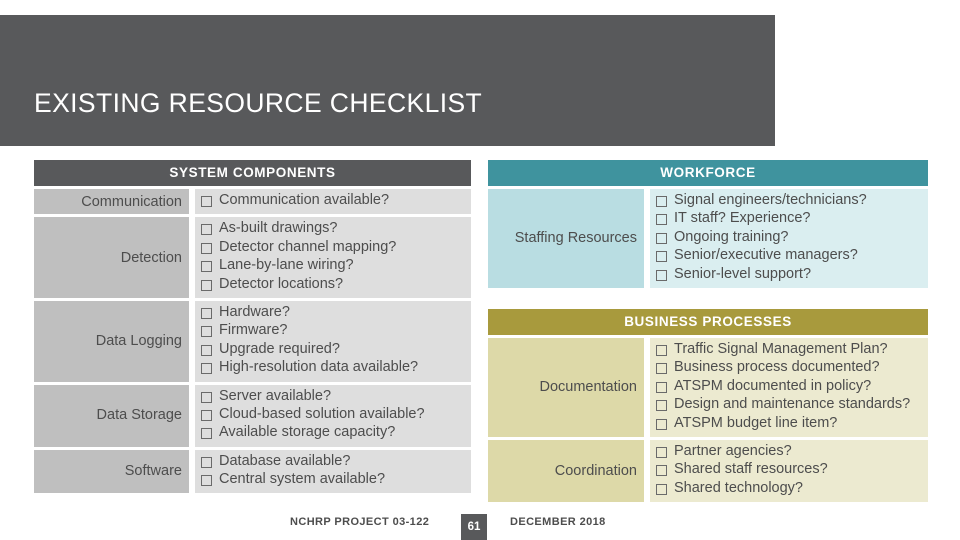 Image resolution: width=960 pixels, height=540 pixels. Describe the element at coordinates (770, 200) in the screenshot. I see `checklist-item-label: Signal engineers/technicians?` at that location.